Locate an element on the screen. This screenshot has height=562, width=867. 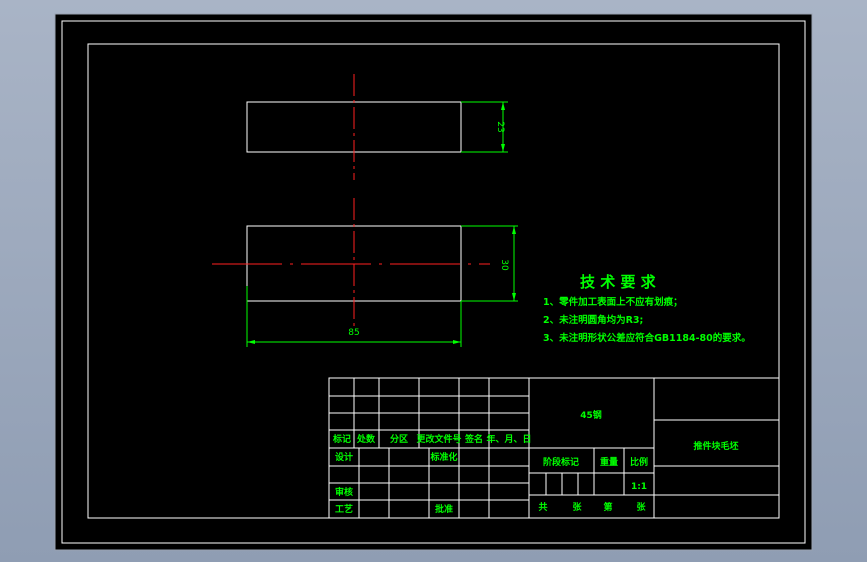
front-dim-label: 30 is located at coordinates (504, 265).